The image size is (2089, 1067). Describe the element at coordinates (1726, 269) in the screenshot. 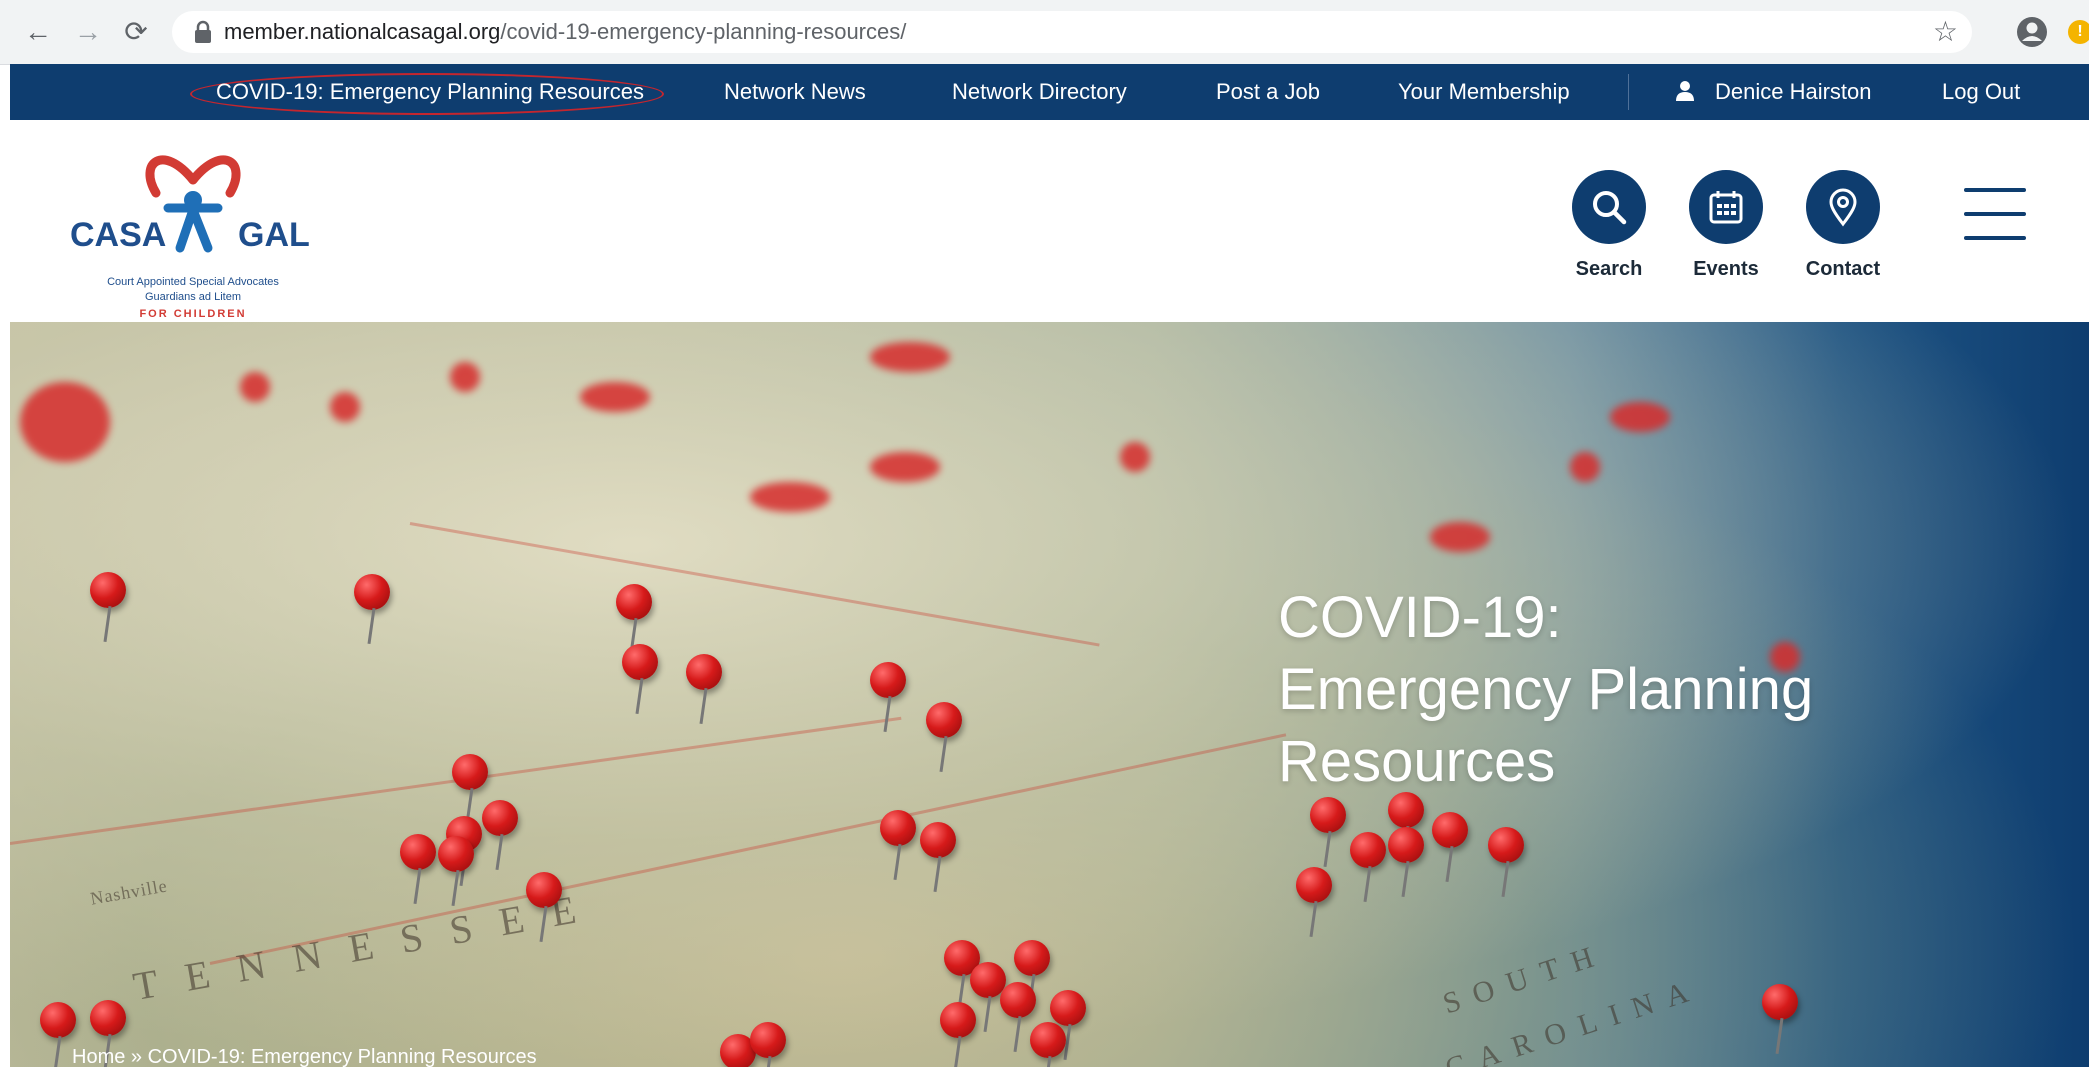

I see `events-label: Events` at that location.